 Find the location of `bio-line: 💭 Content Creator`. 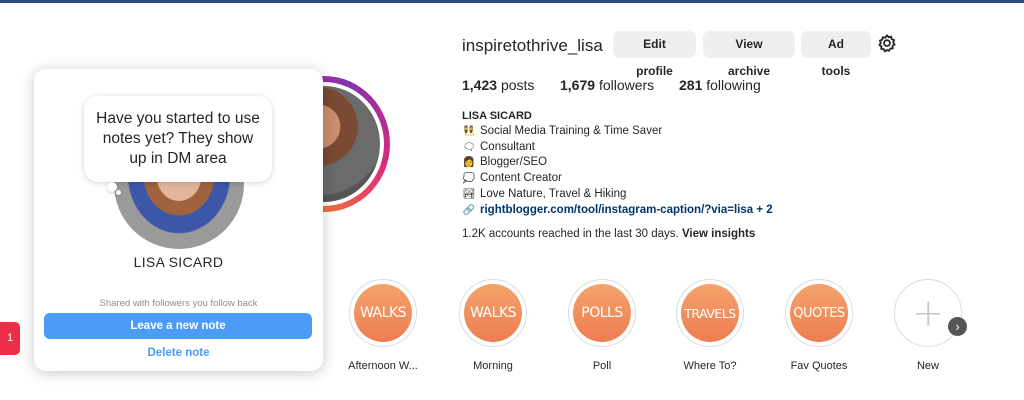

bio-line: 💭 Content Creator is located at coordinates (617, 179).